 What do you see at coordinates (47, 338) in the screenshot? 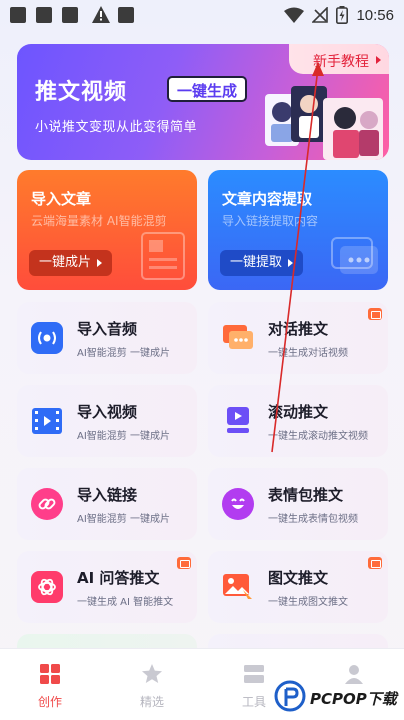
I see `audio-icon` at bounding box center [47, 338].